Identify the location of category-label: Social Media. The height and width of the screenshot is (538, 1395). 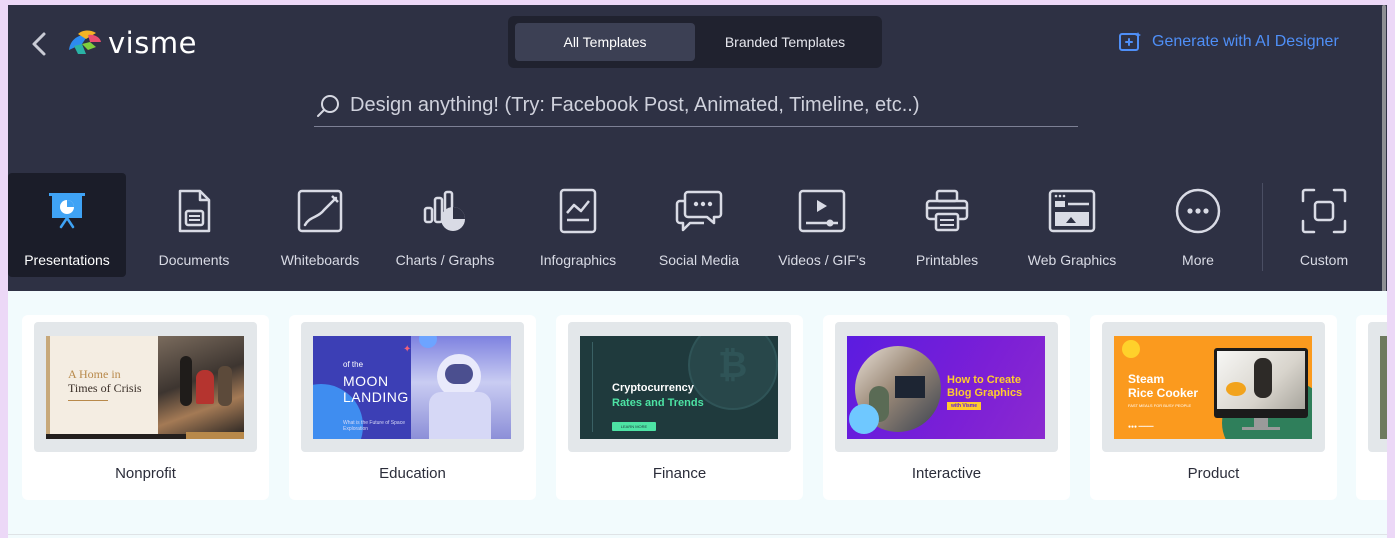
(699, 260).